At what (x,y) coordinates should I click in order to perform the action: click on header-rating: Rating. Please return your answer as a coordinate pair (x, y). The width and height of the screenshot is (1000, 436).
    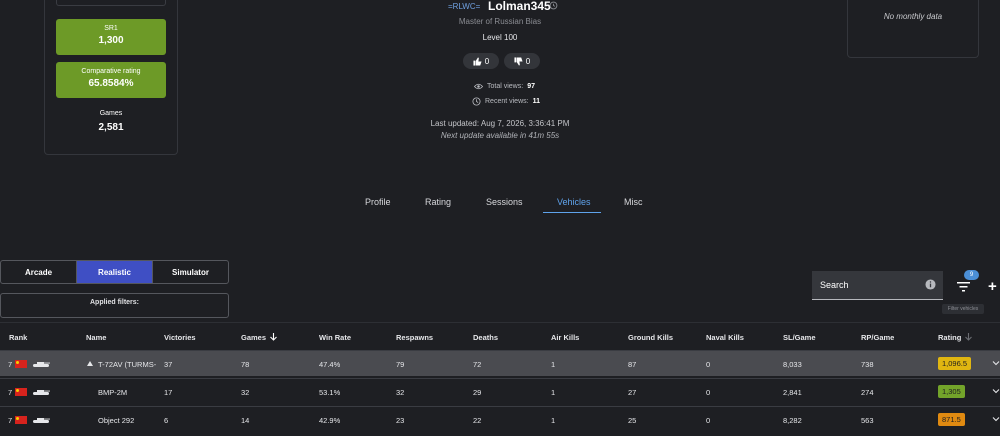
    Looking at the image, I should click on (955, 337).